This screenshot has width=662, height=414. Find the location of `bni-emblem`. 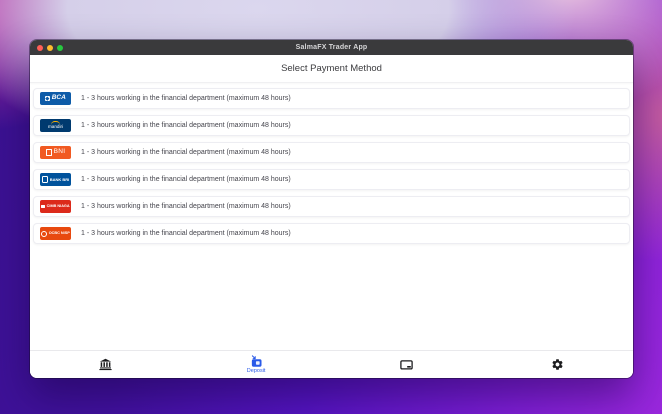

bni-emblem is located at coordinates (49, 152).